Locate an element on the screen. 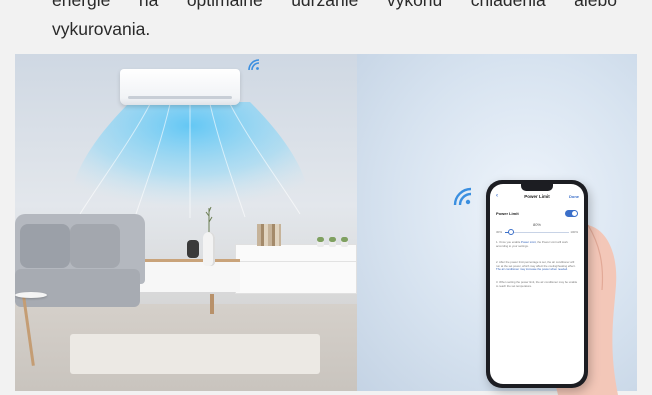 The width and height of the screenshot is (652, 395). power-limit-toggle is located at coordinates (571, 213).